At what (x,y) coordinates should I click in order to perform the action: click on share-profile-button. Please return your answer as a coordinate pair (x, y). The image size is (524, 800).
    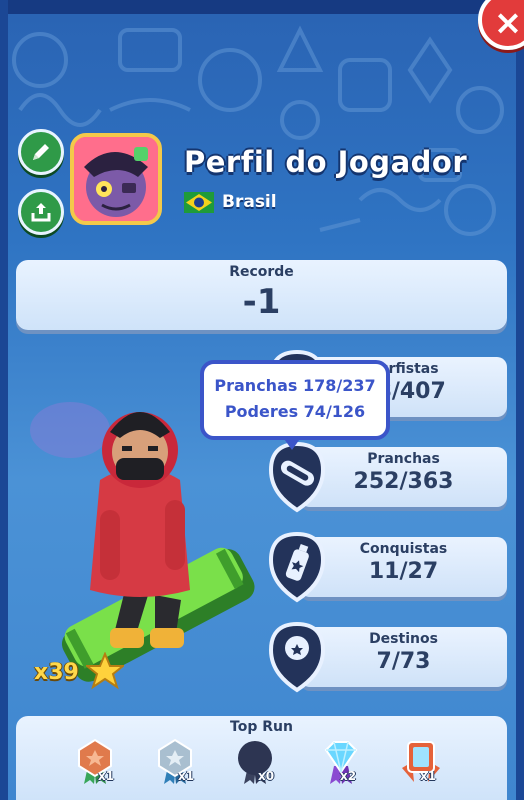
    Looking at the image, I should click on (41, 212).